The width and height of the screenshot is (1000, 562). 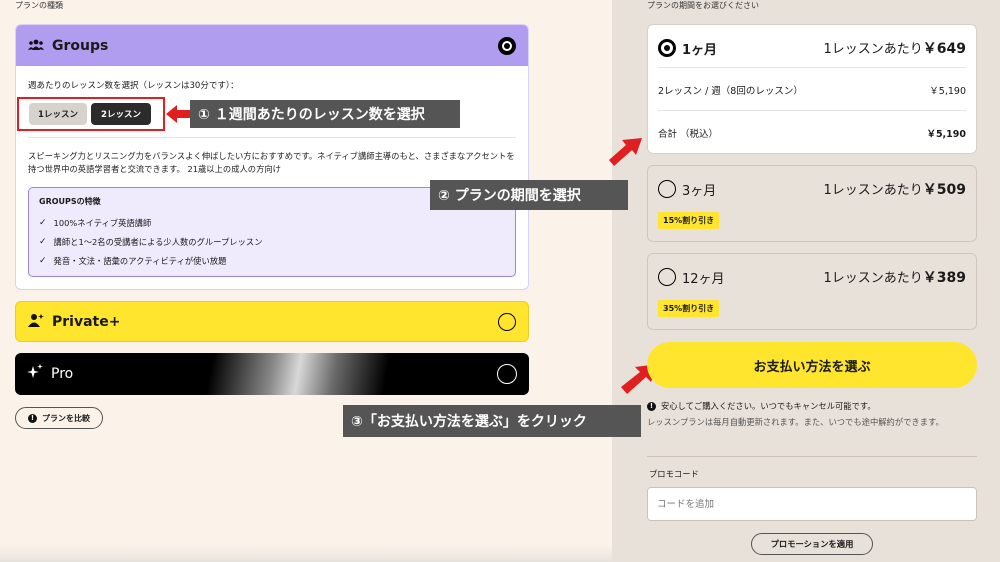 What do you see at coordinates (36, 321) in the screenshot?
I see `person-sparkle-icon` at bounding box center [36, 321].